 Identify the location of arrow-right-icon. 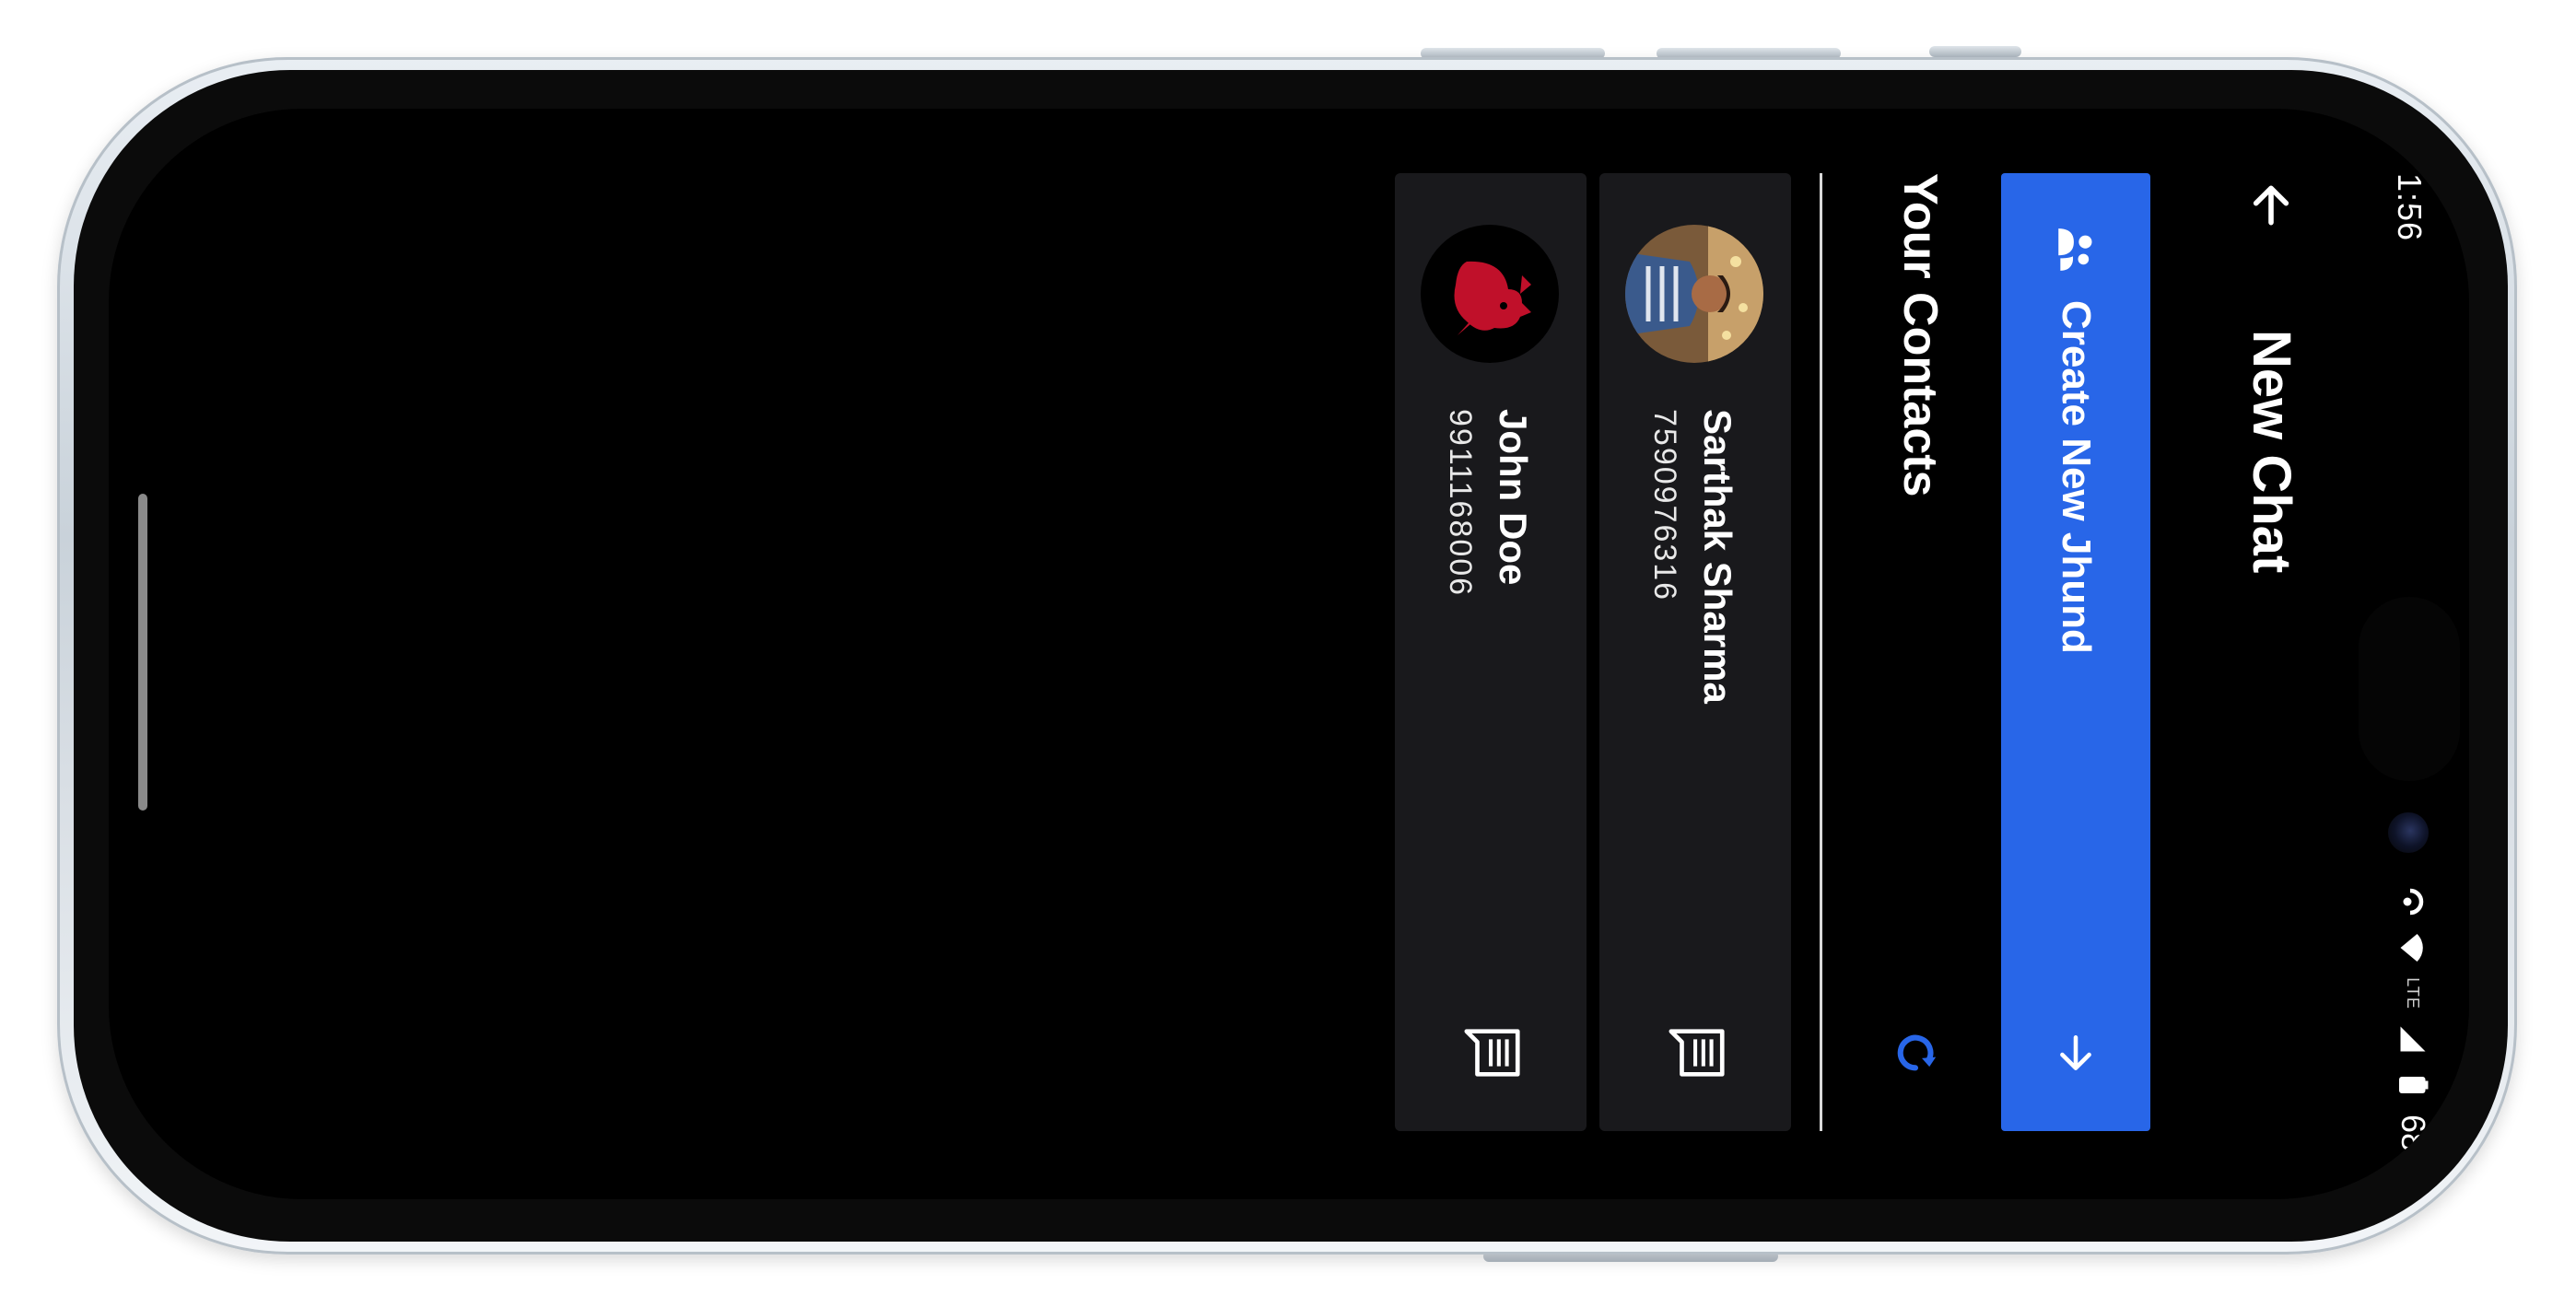
(2075, 1053).